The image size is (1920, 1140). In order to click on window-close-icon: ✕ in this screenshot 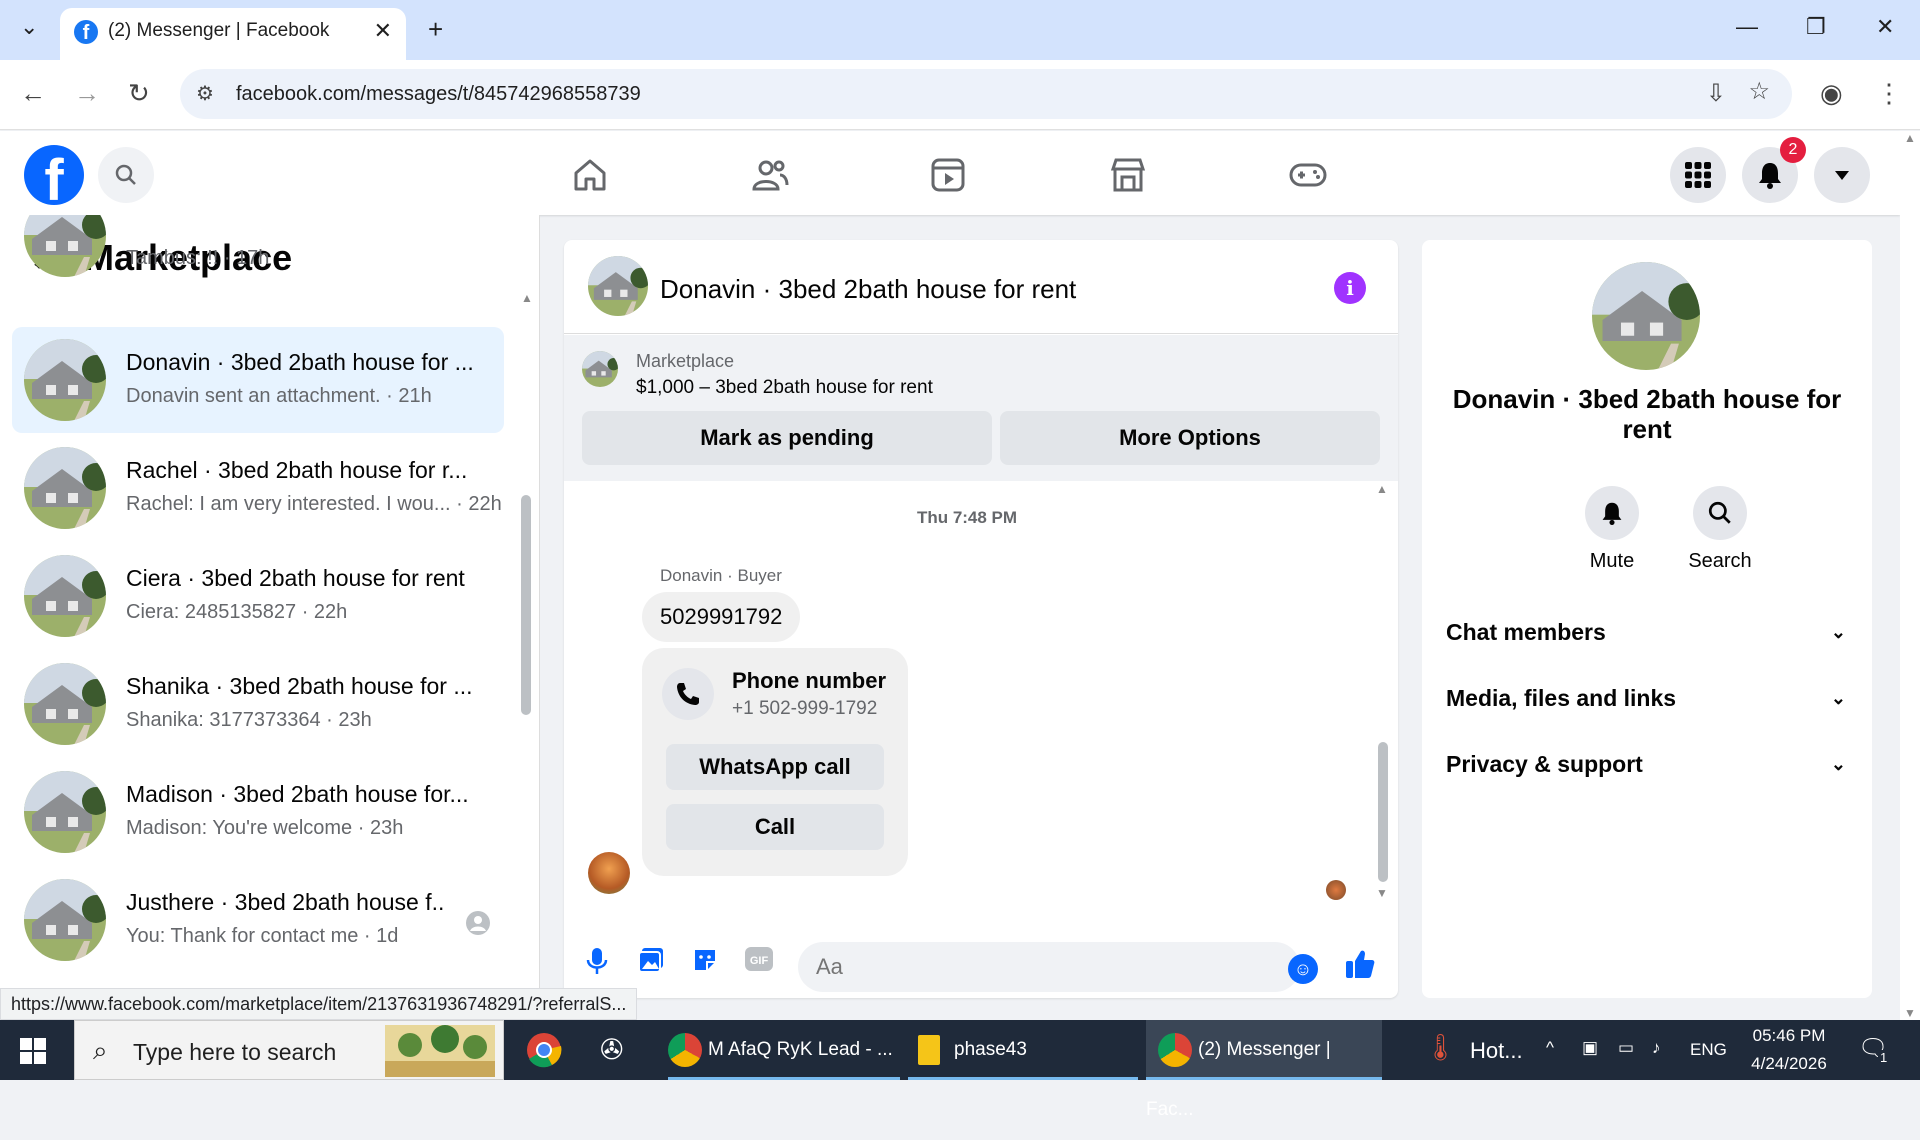, I will do `click(1885, 27)`.